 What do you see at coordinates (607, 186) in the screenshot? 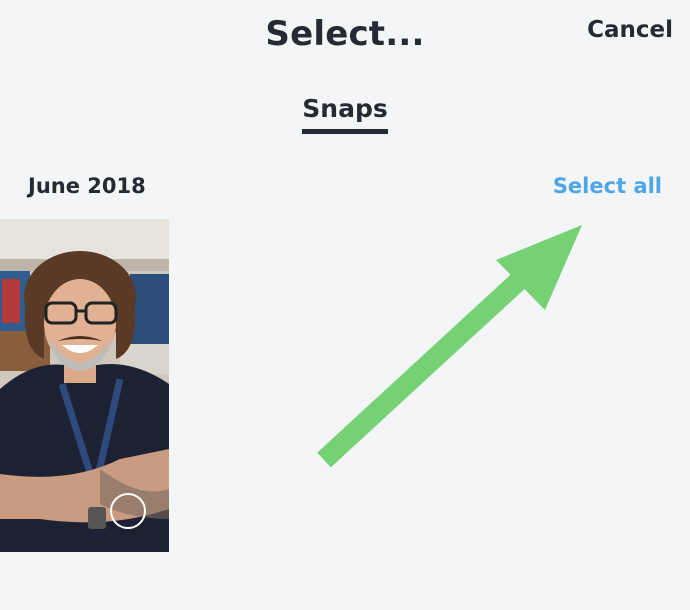
I see `select-all-button: Select all` at bounding box center [607, 186].